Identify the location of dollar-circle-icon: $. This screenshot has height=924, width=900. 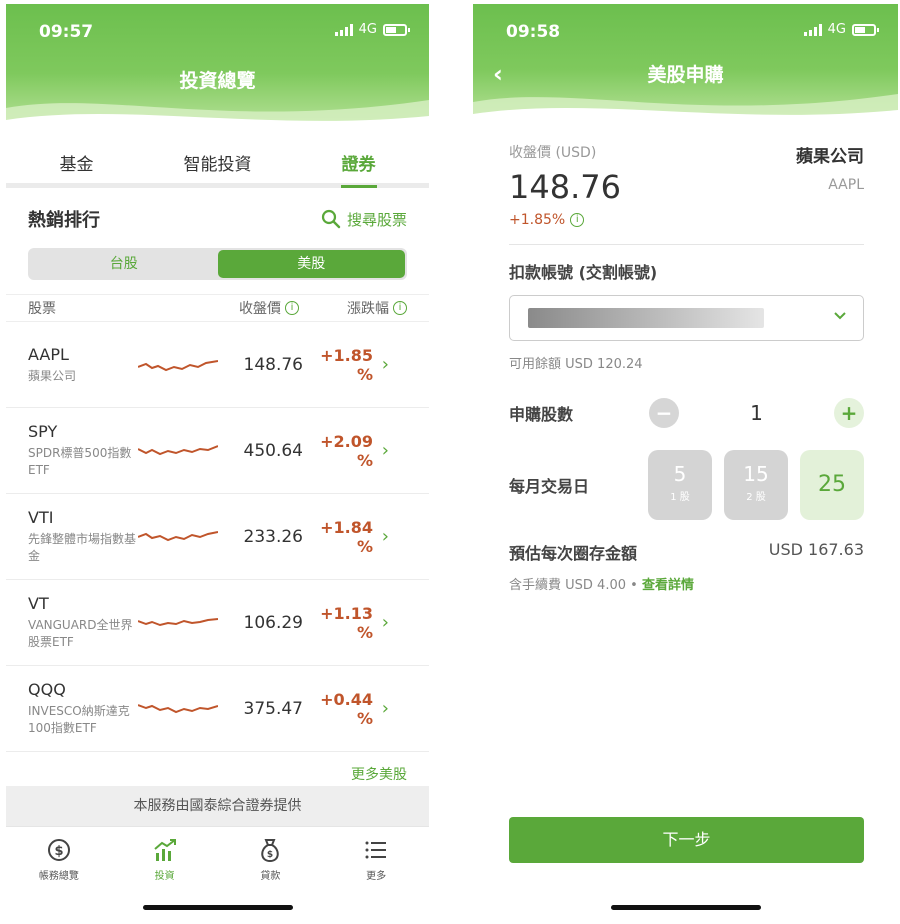
(58, 850).